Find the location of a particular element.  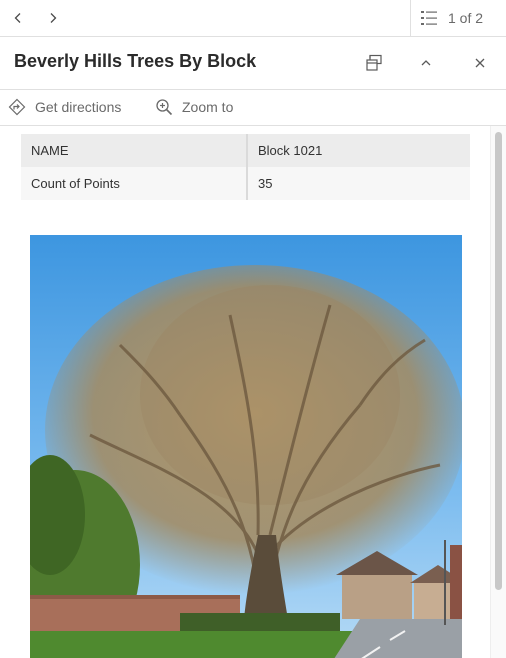

scrollbar-thumb is located at coordinates (498, 361).